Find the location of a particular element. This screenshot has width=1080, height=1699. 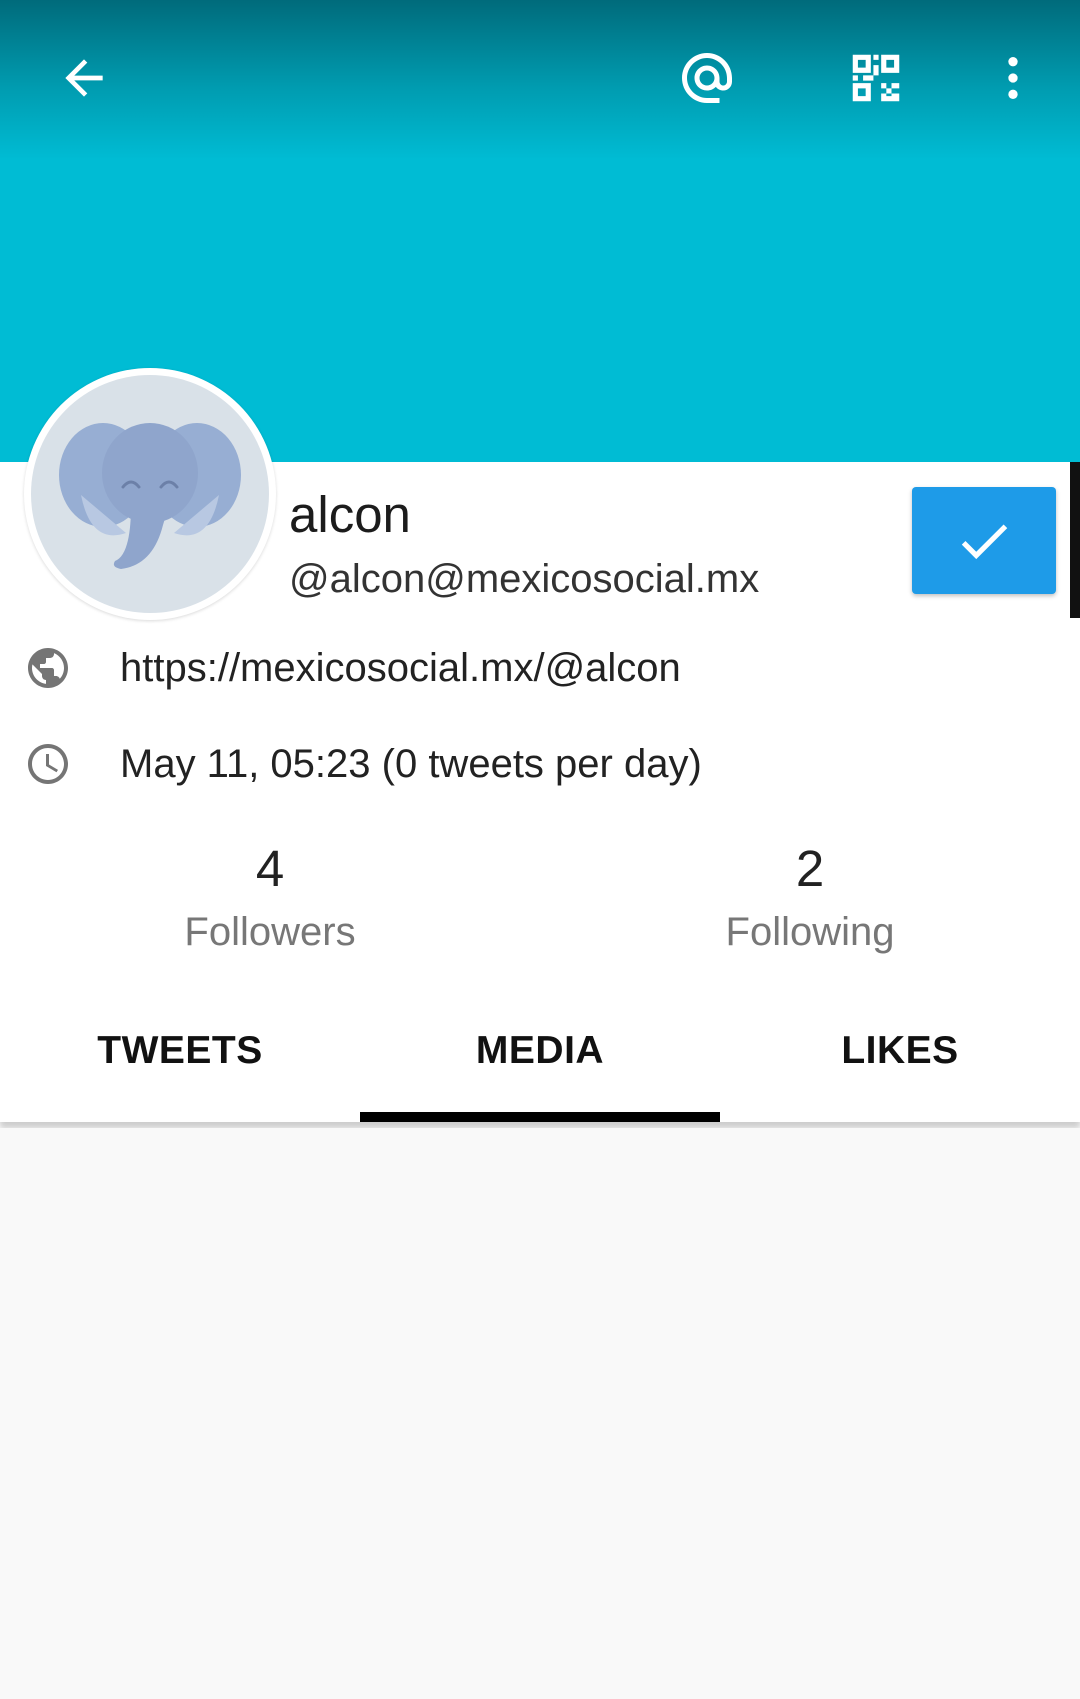

following-button is located at coordinates (984, 540).